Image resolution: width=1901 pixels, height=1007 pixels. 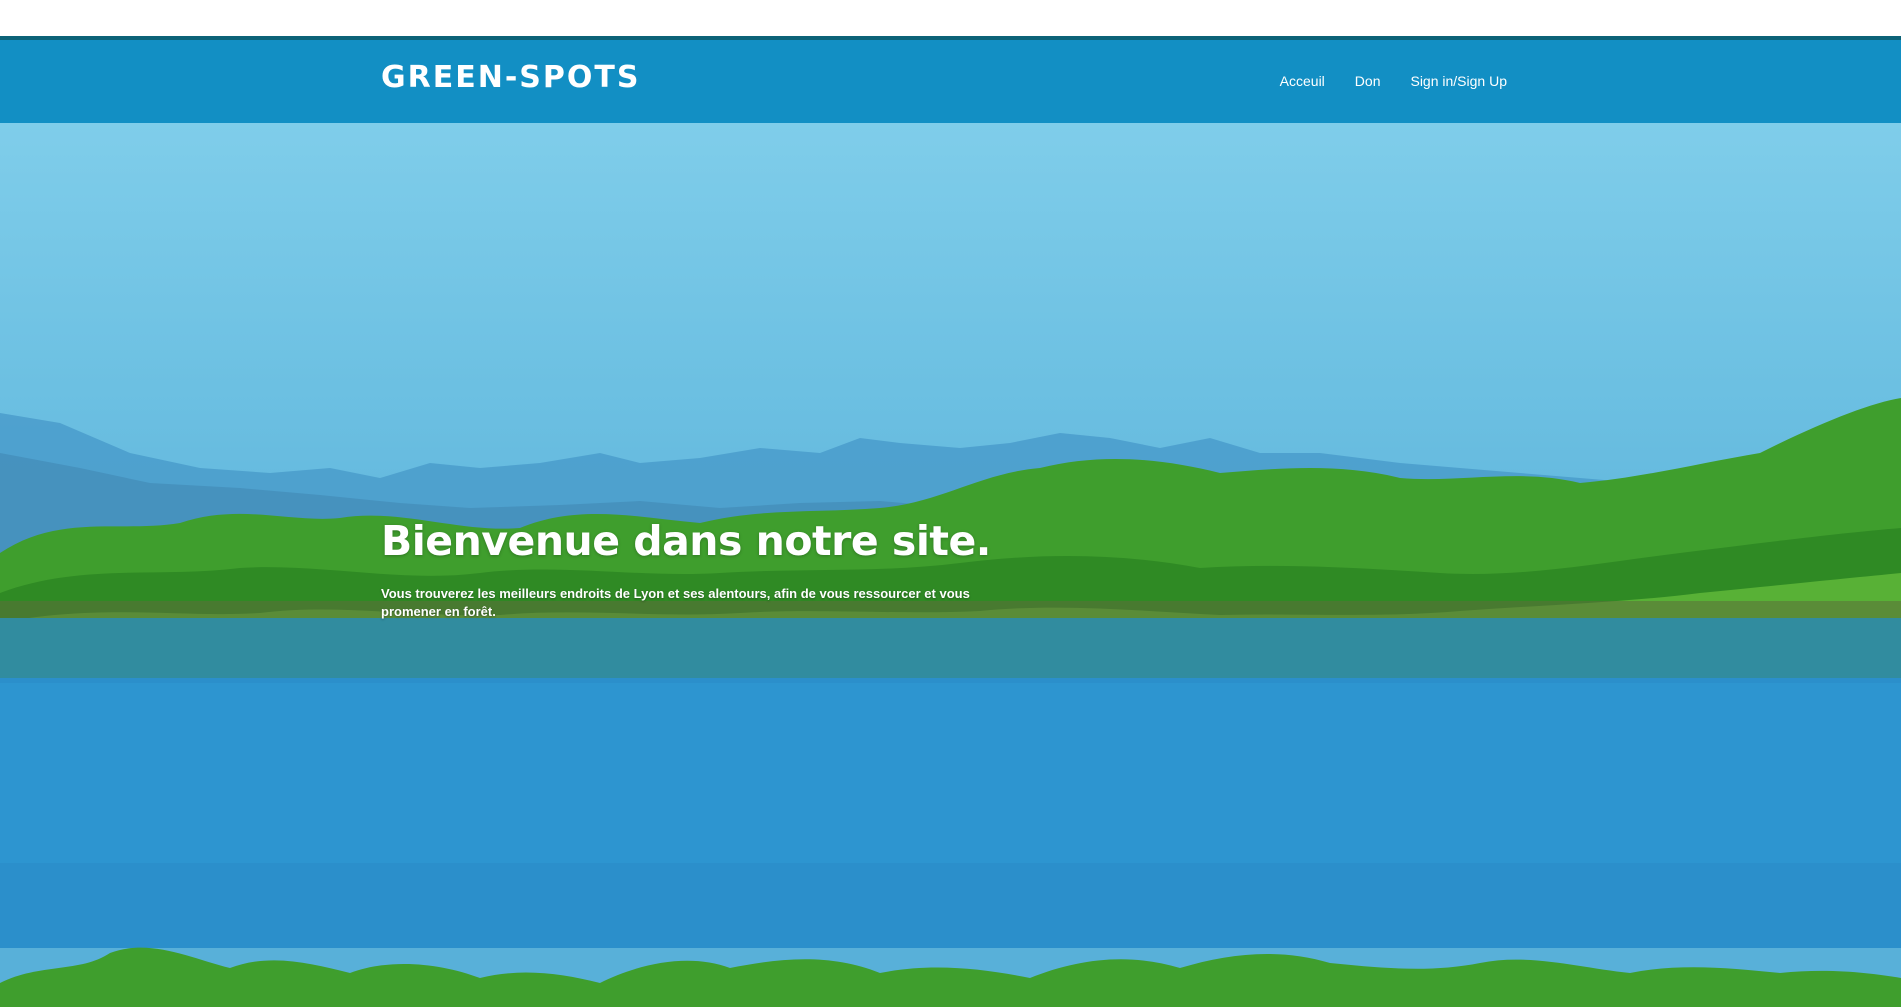 I want to click on nav-link-don: Don, so click(x=1368, y=81).